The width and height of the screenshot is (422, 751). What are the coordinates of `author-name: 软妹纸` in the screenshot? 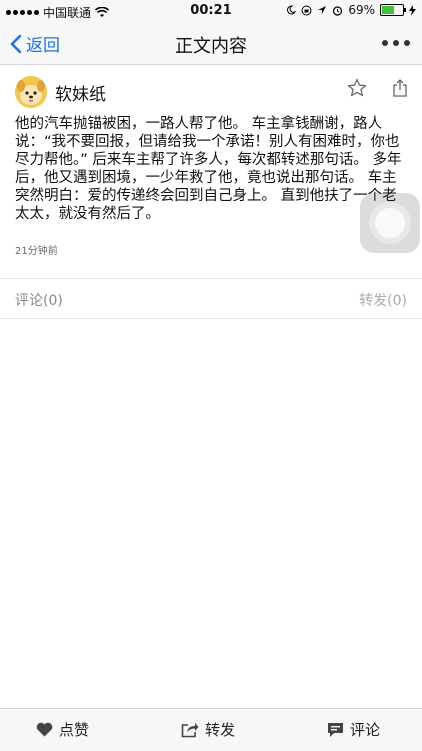 It's located at (80, 92).